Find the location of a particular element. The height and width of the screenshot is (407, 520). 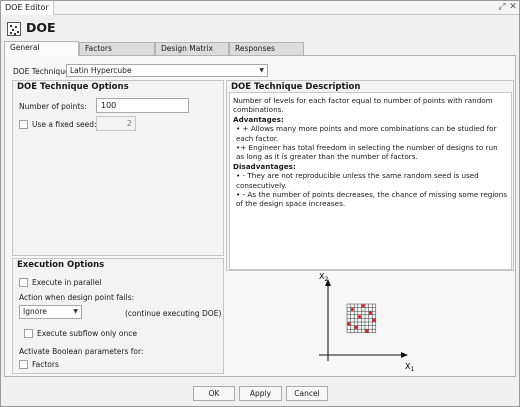

apply-button: Apply is located at coordinates (260, 393).